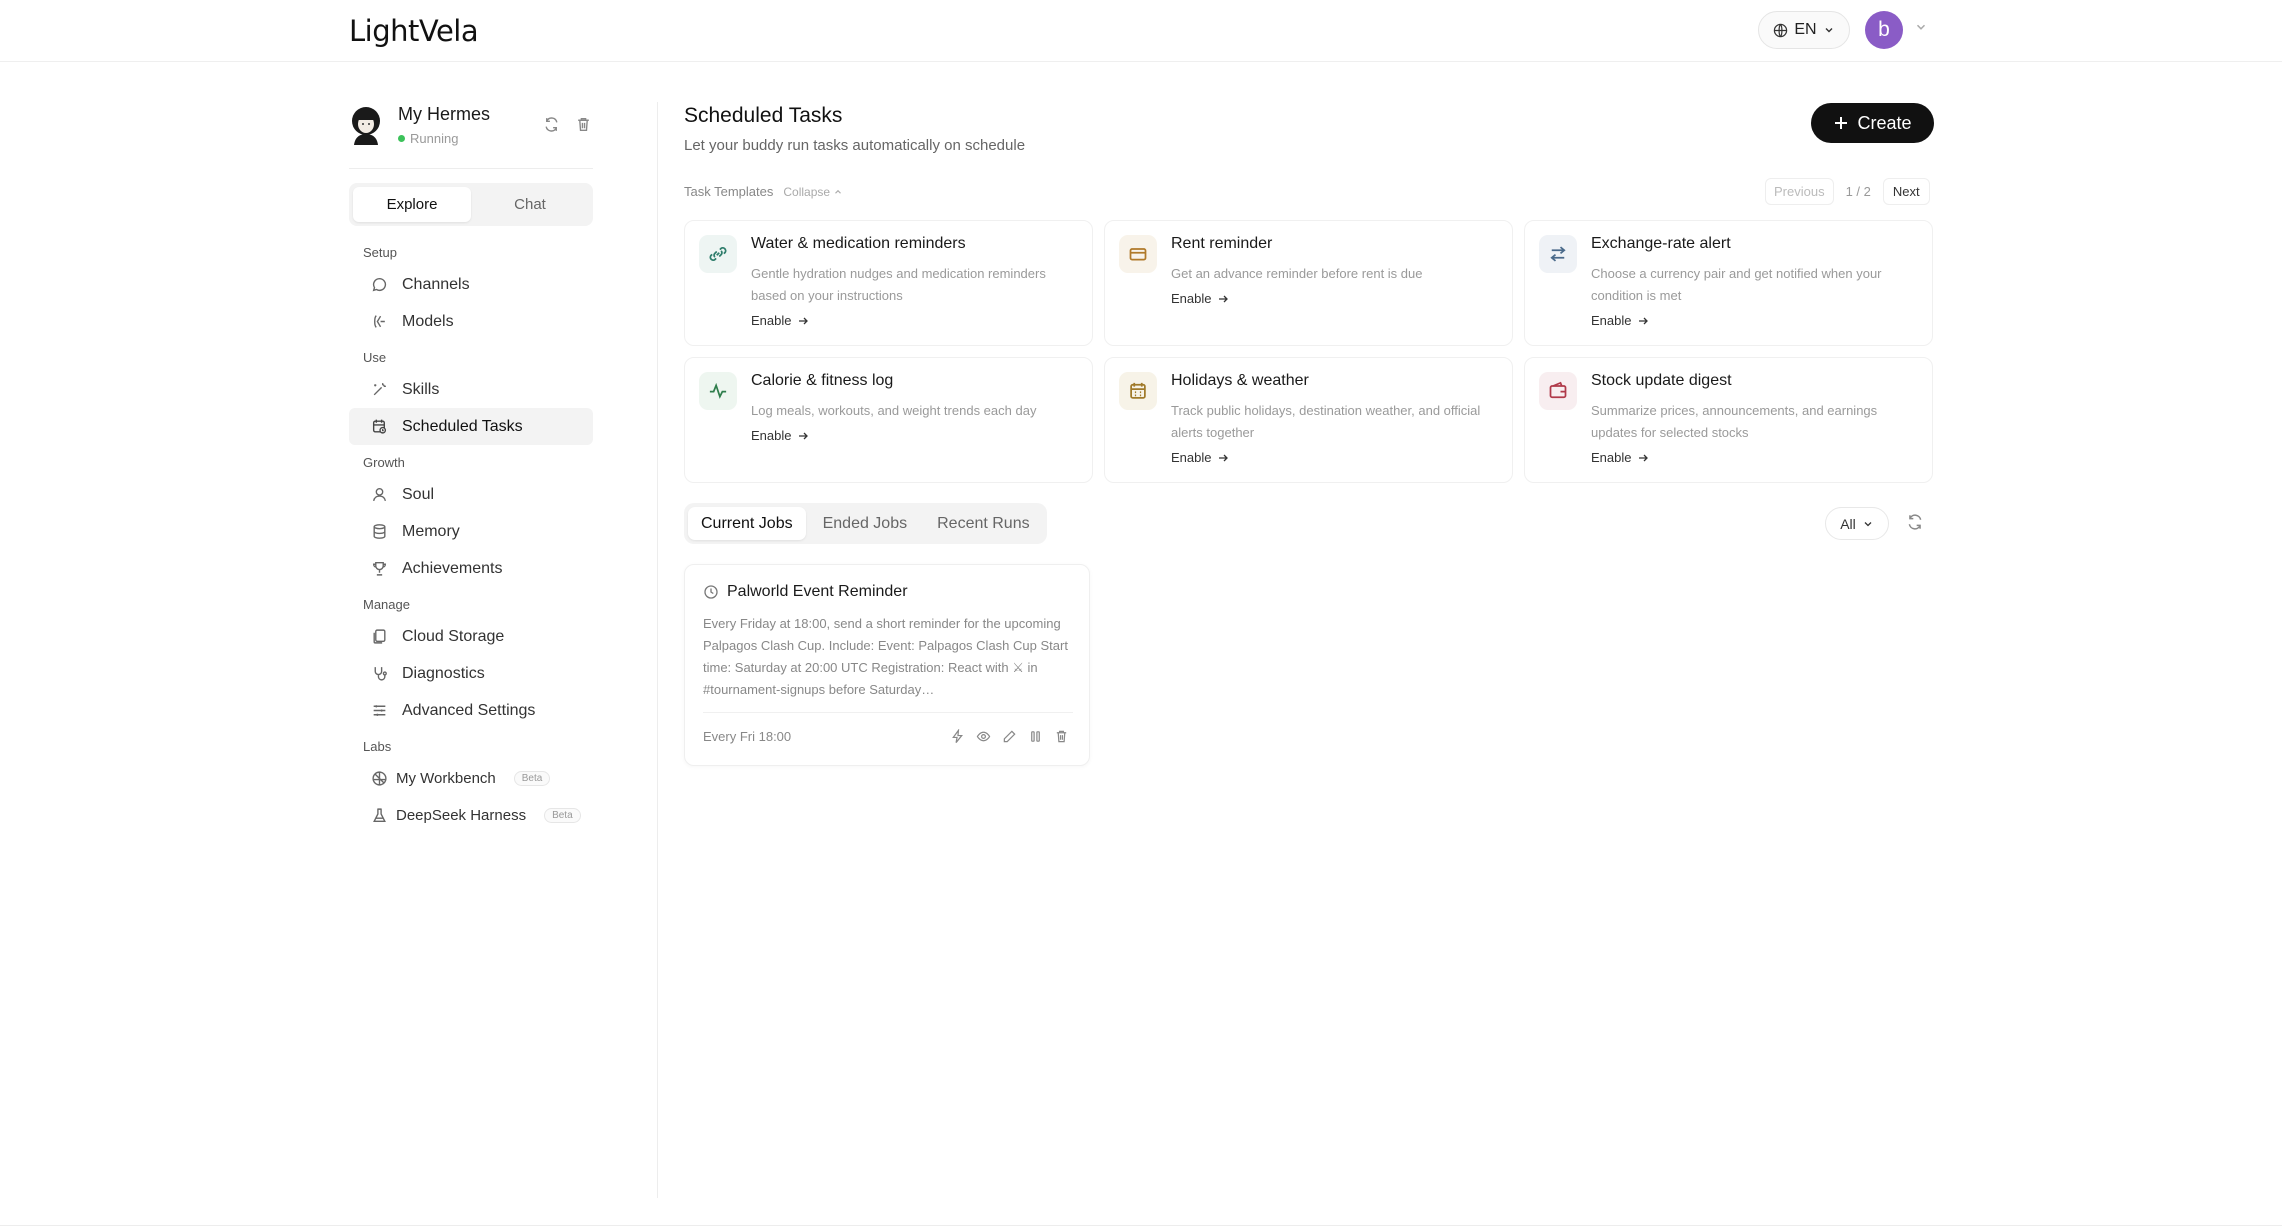 The width and height of the screenshot is (2282, 1228). Describe the element at coordinates (436, 284) in the screenshot. I see `sidebar-item-label: Channels` at that location.